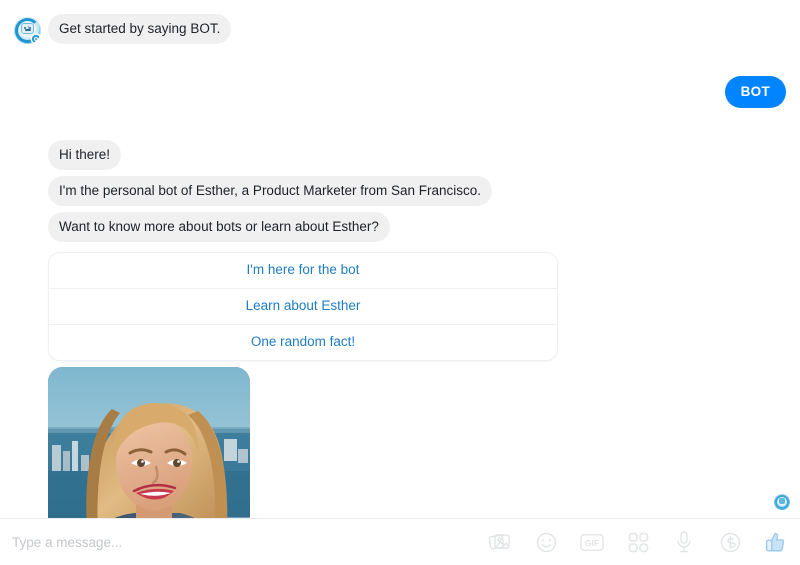  I want to click on photo-icon, so click(500, 542).